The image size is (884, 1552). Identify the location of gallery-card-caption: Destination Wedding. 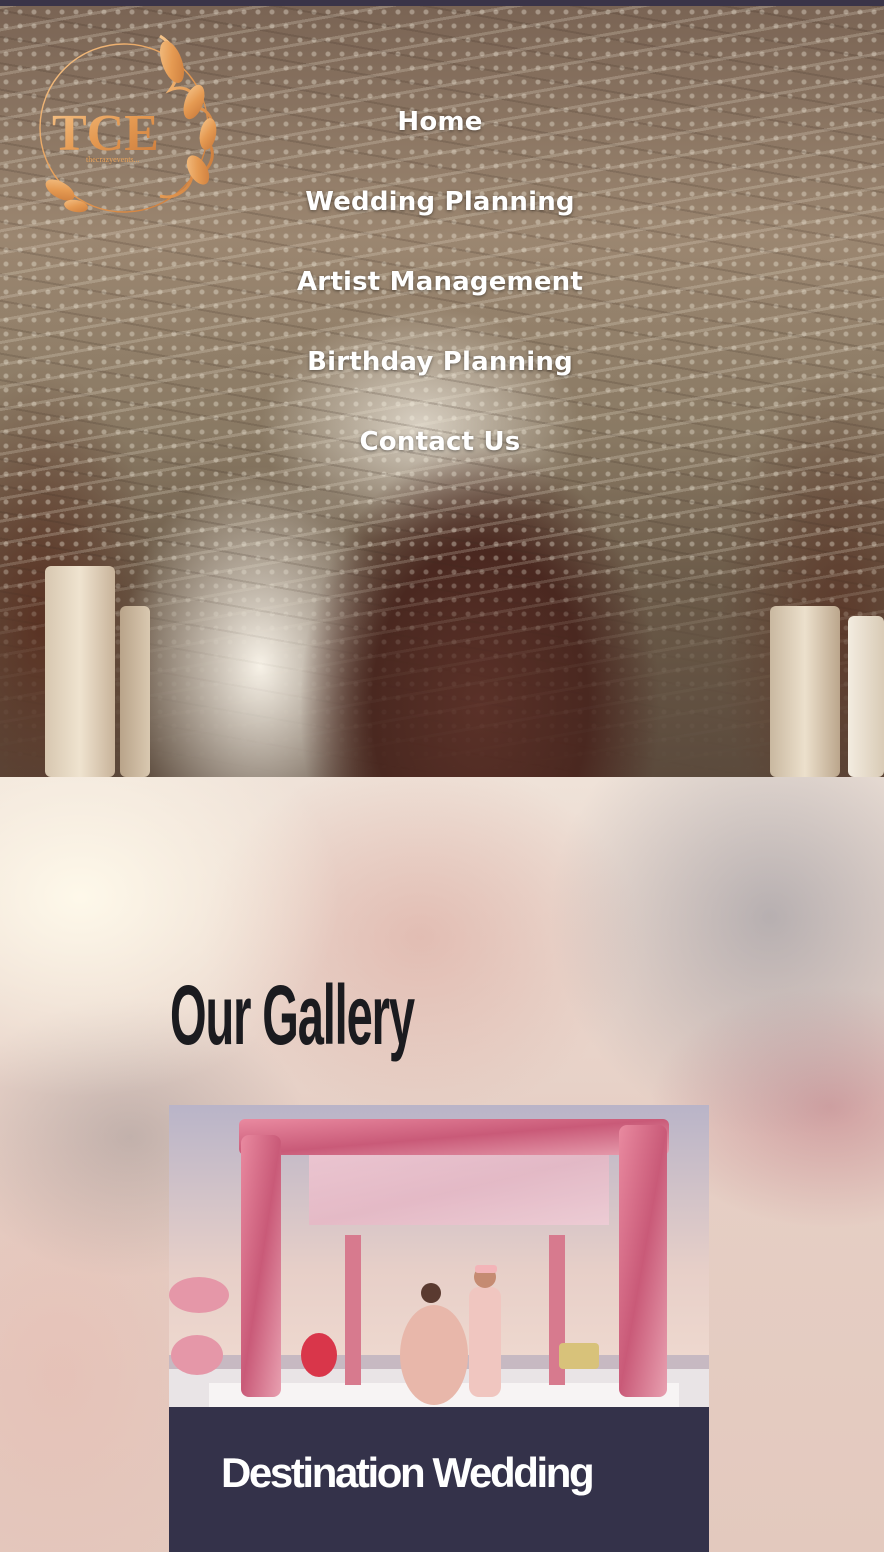
(439, 1479).